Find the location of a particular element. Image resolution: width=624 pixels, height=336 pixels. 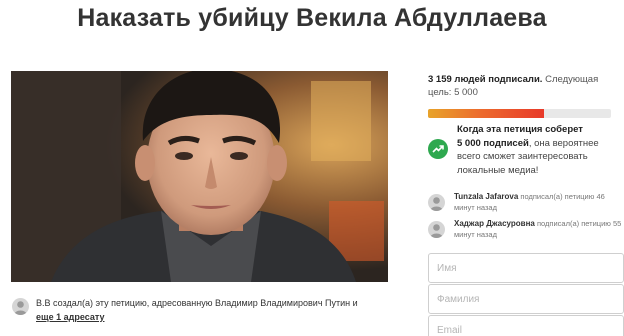

signer-name: Tunzala Jafarova is located at coordinates (486, 196).